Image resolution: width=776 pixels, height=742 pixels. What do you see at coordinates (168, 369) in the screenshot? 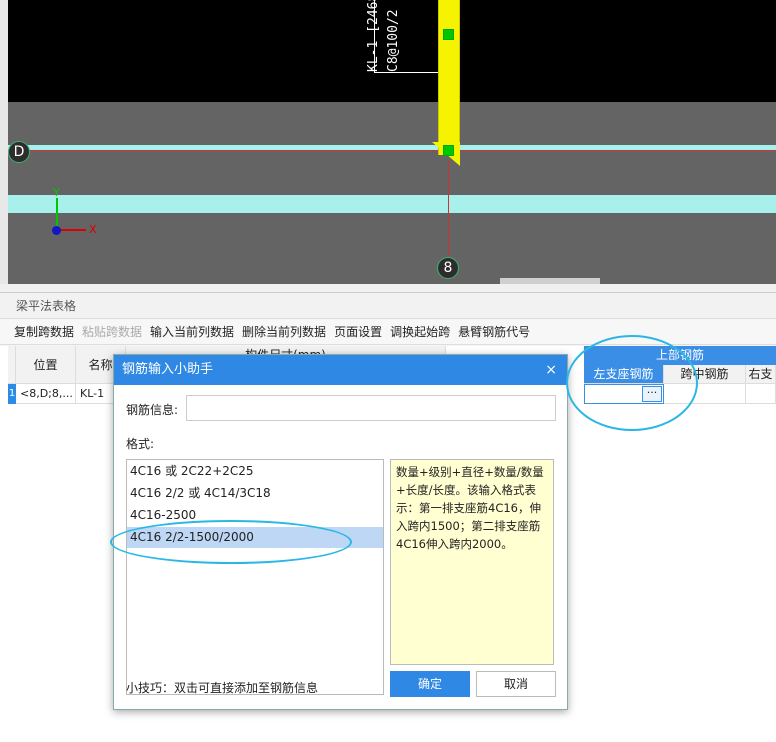
I see `dialog-title: 钢筋输入小助手` at bounding box center [168, 369].